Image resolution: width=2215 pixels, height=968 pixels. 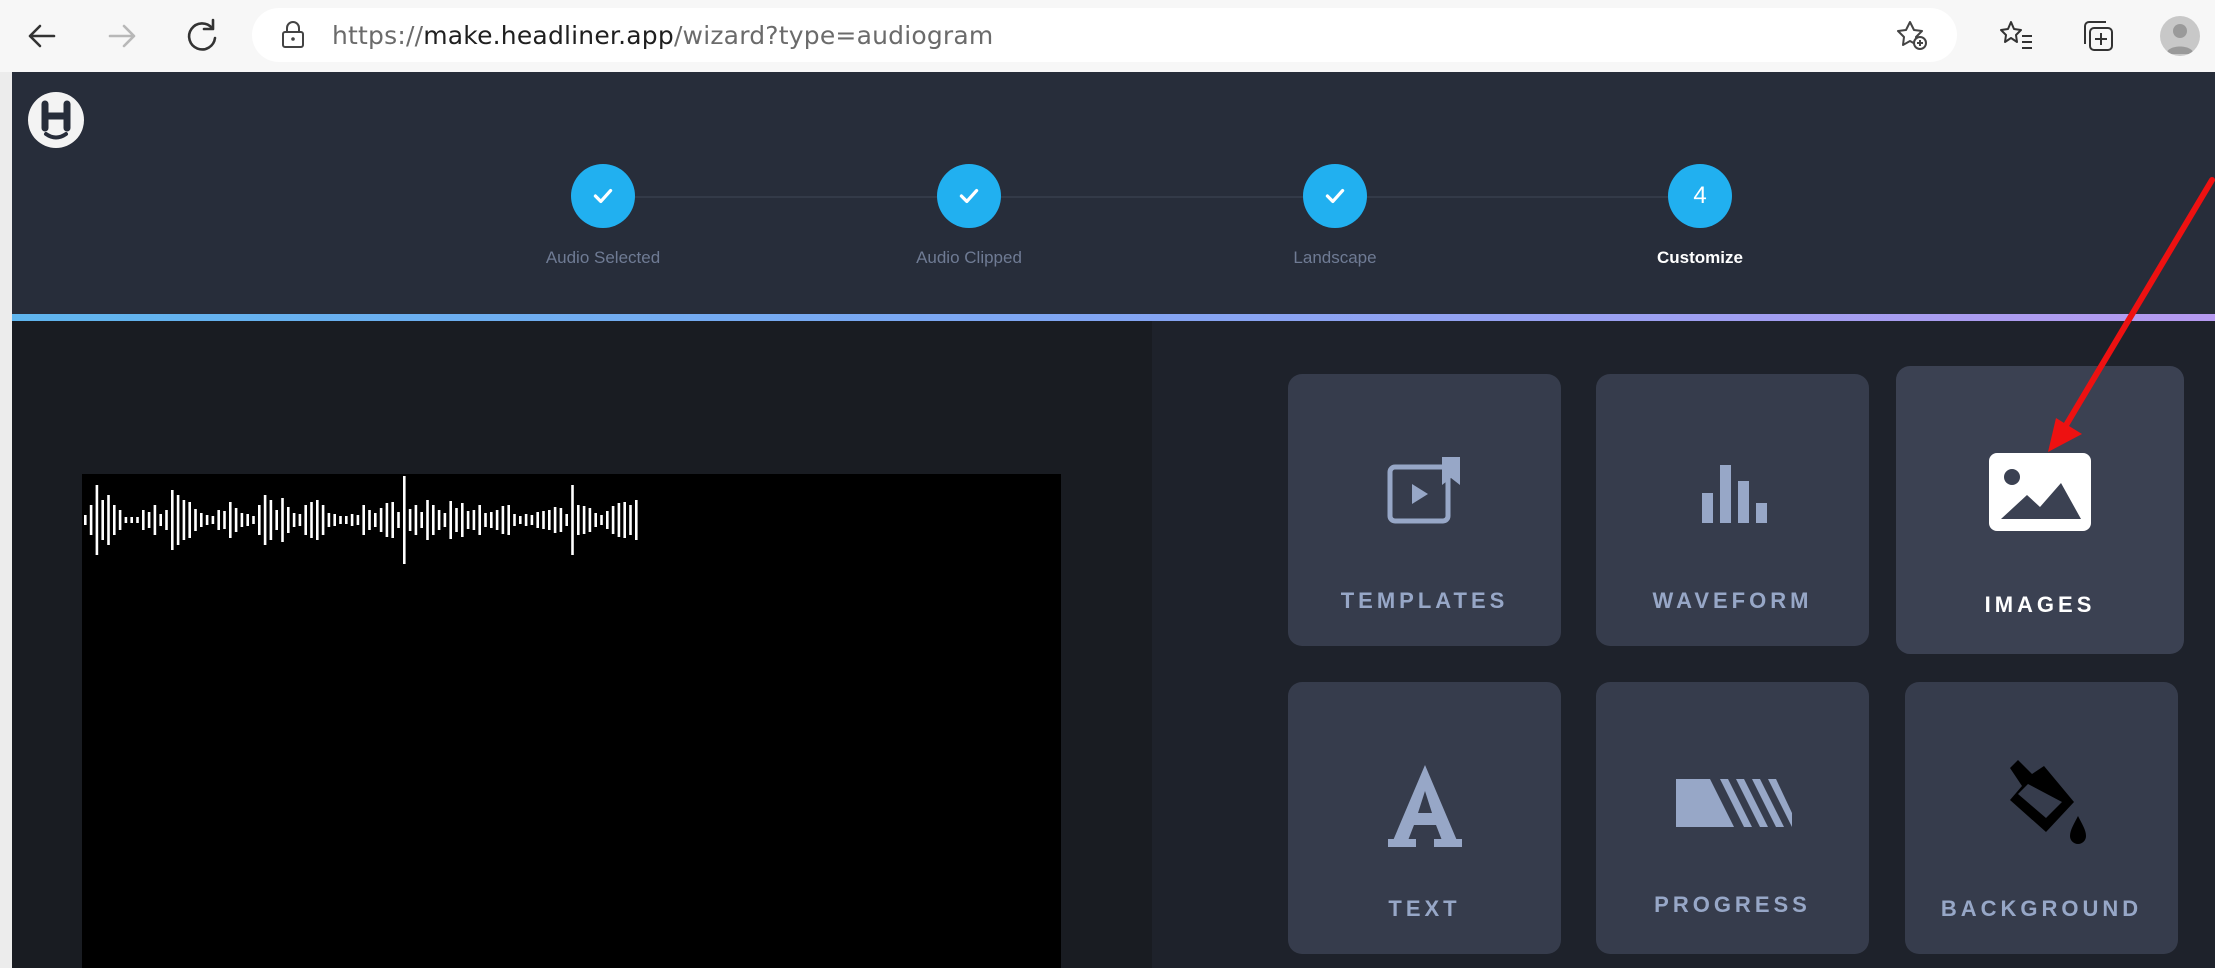 I want to click on image-icon, so click(x=2040, y=492).